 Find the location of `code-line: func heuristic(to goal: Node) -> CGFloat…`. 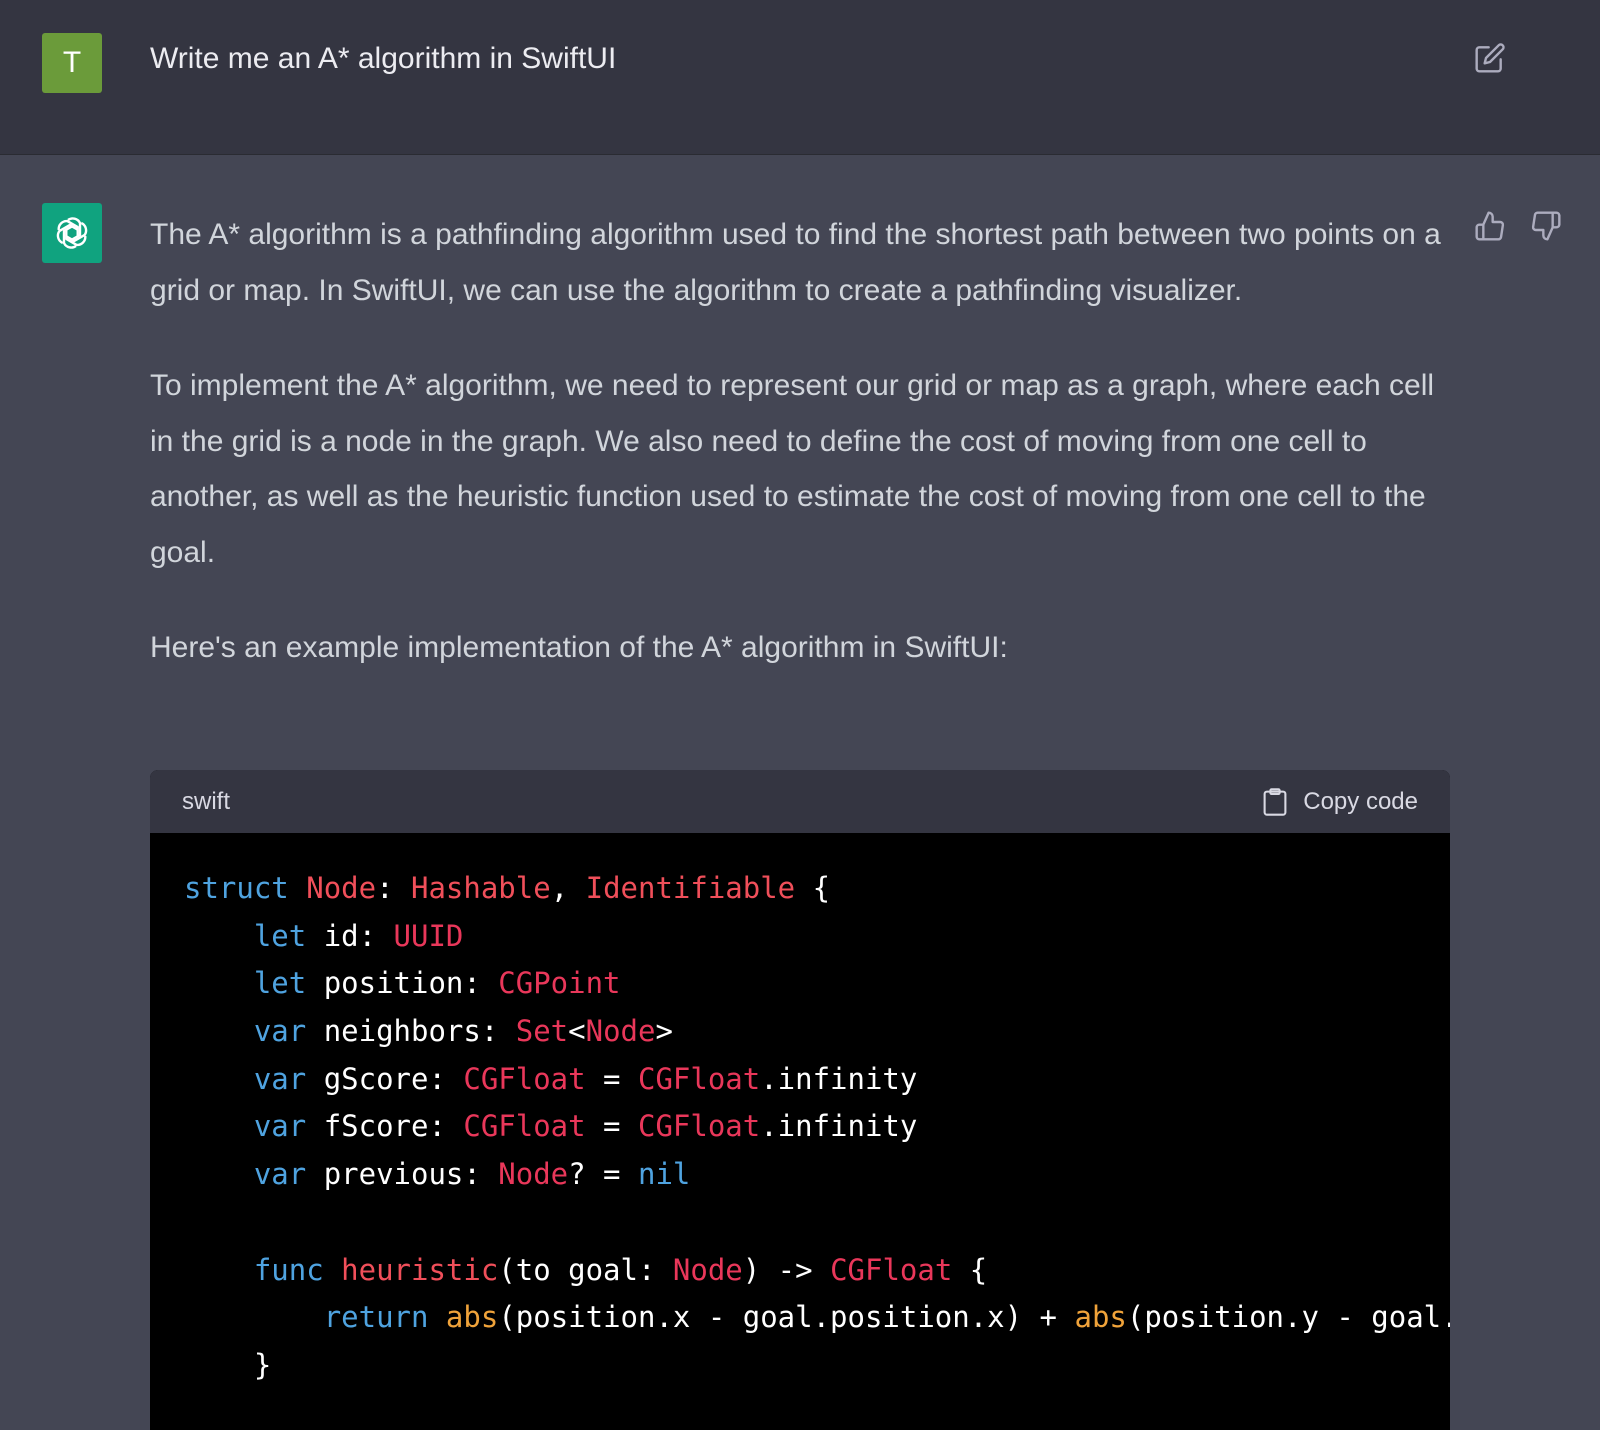

code-line: func heuristic(to goal: Node) -> CGFloat… is located at coordinates (620, 1269).